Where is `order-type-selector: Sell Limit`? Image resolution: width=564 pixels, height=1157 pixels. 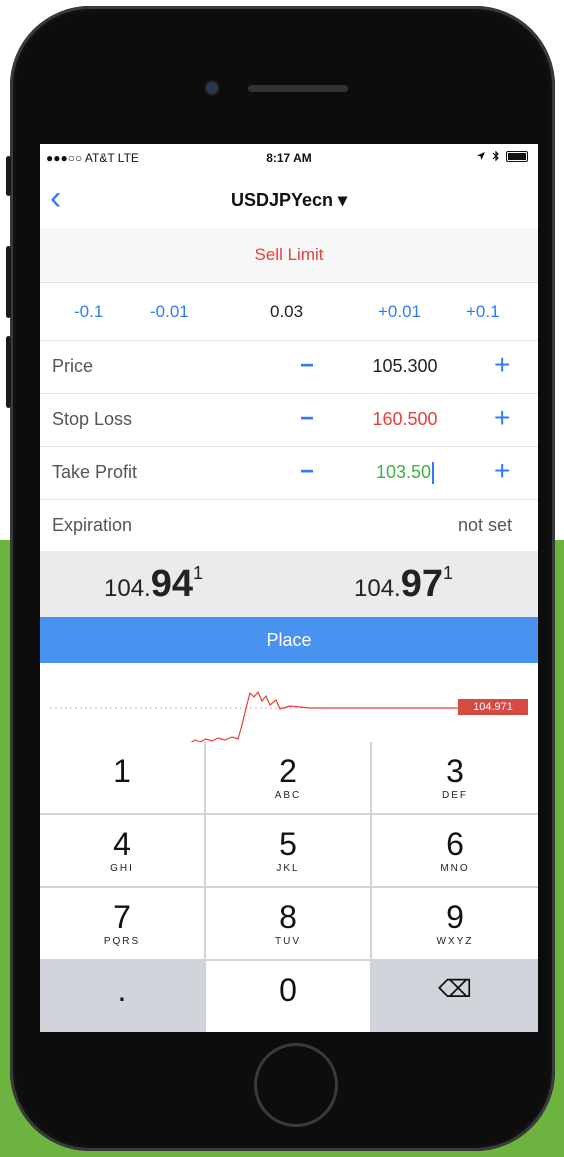 order-type-selector: Sell Limit is located at coordinates (289, 255).